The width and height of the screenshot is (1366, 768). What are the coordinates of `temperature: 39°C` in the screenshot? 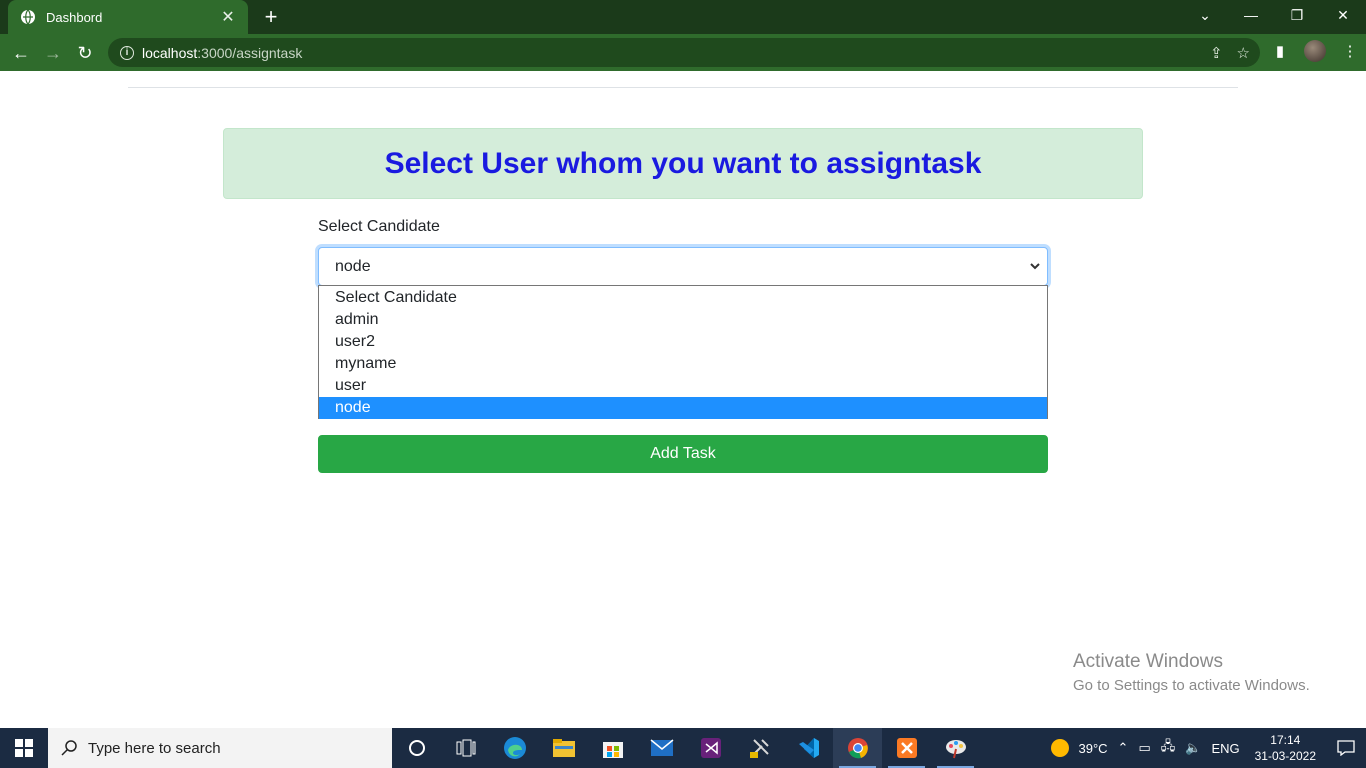 It's located at (1093, 748).